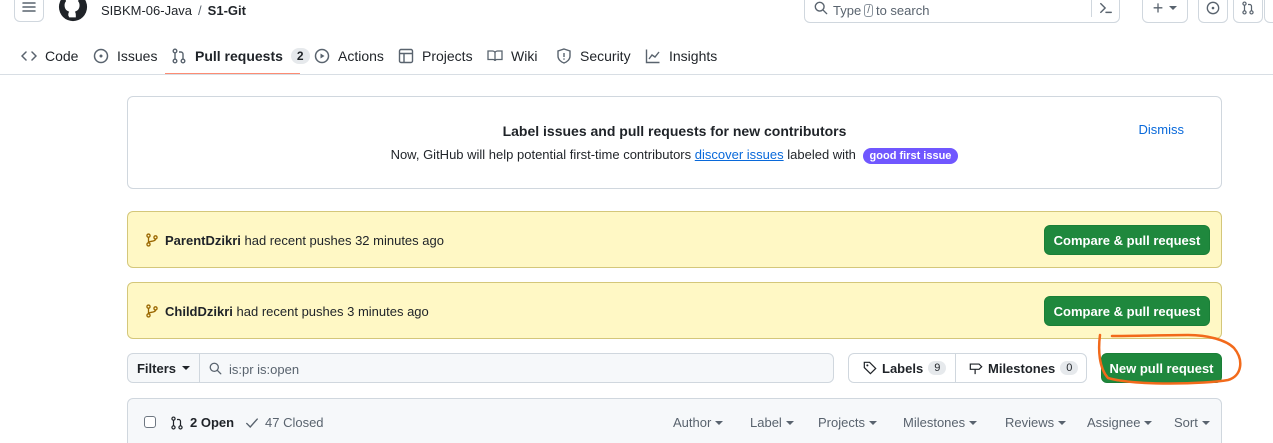 The image size is (1273, 443). Describe the element at coordinates (593, 56) in the screenshot. I see `tab-security: Security` at that location.